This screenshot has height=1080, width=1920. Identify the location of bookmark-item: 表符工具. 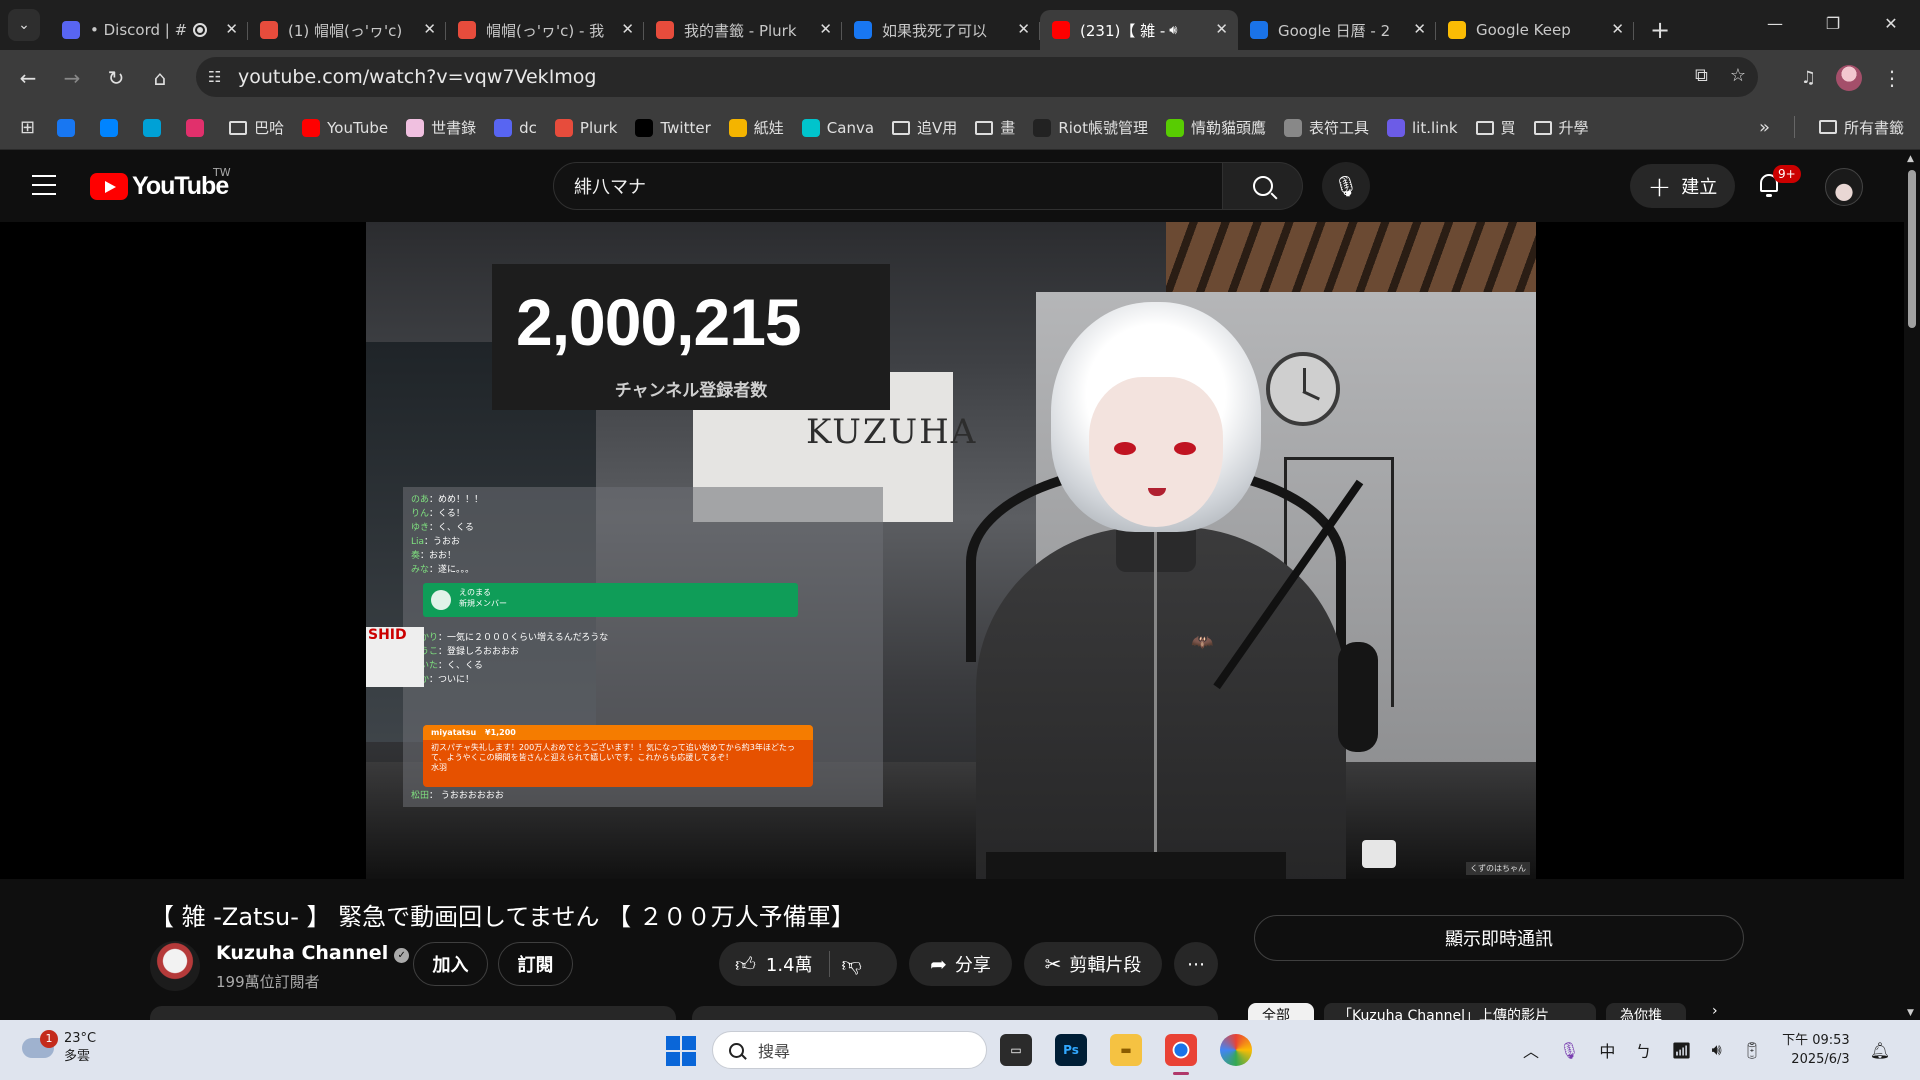
(1326, 127).